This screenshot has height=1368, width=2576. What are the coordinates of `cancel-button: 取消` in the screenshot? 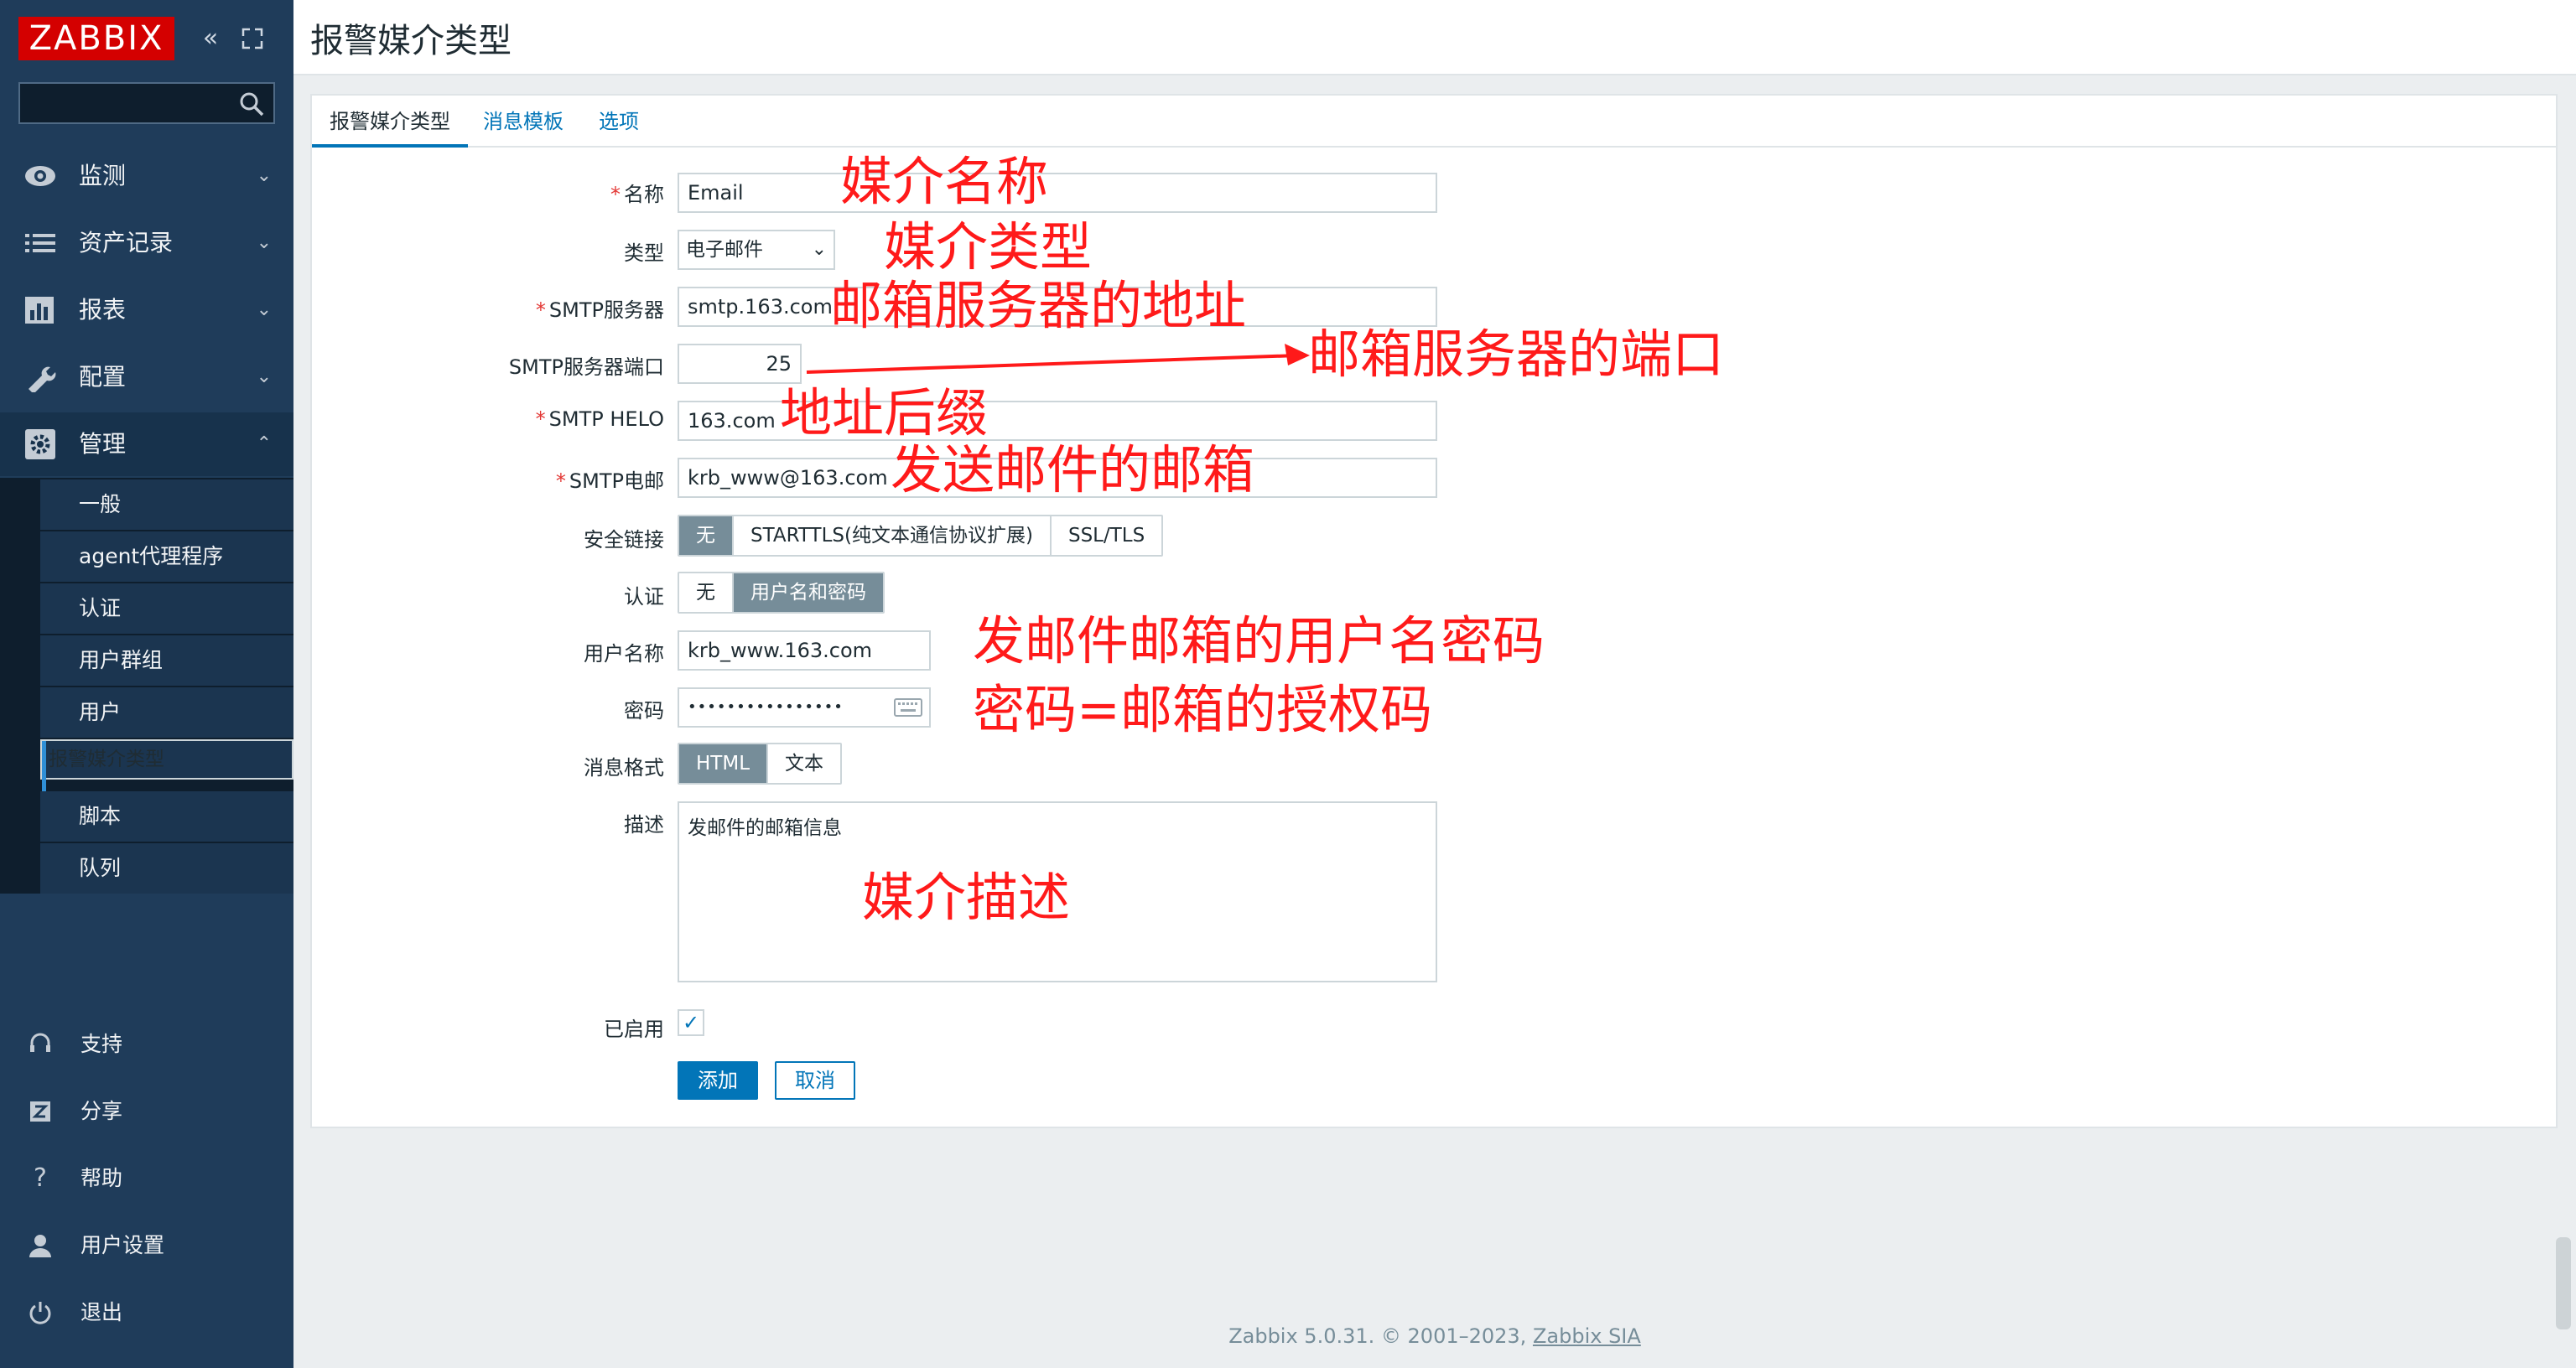 It's located at (815, 1080).